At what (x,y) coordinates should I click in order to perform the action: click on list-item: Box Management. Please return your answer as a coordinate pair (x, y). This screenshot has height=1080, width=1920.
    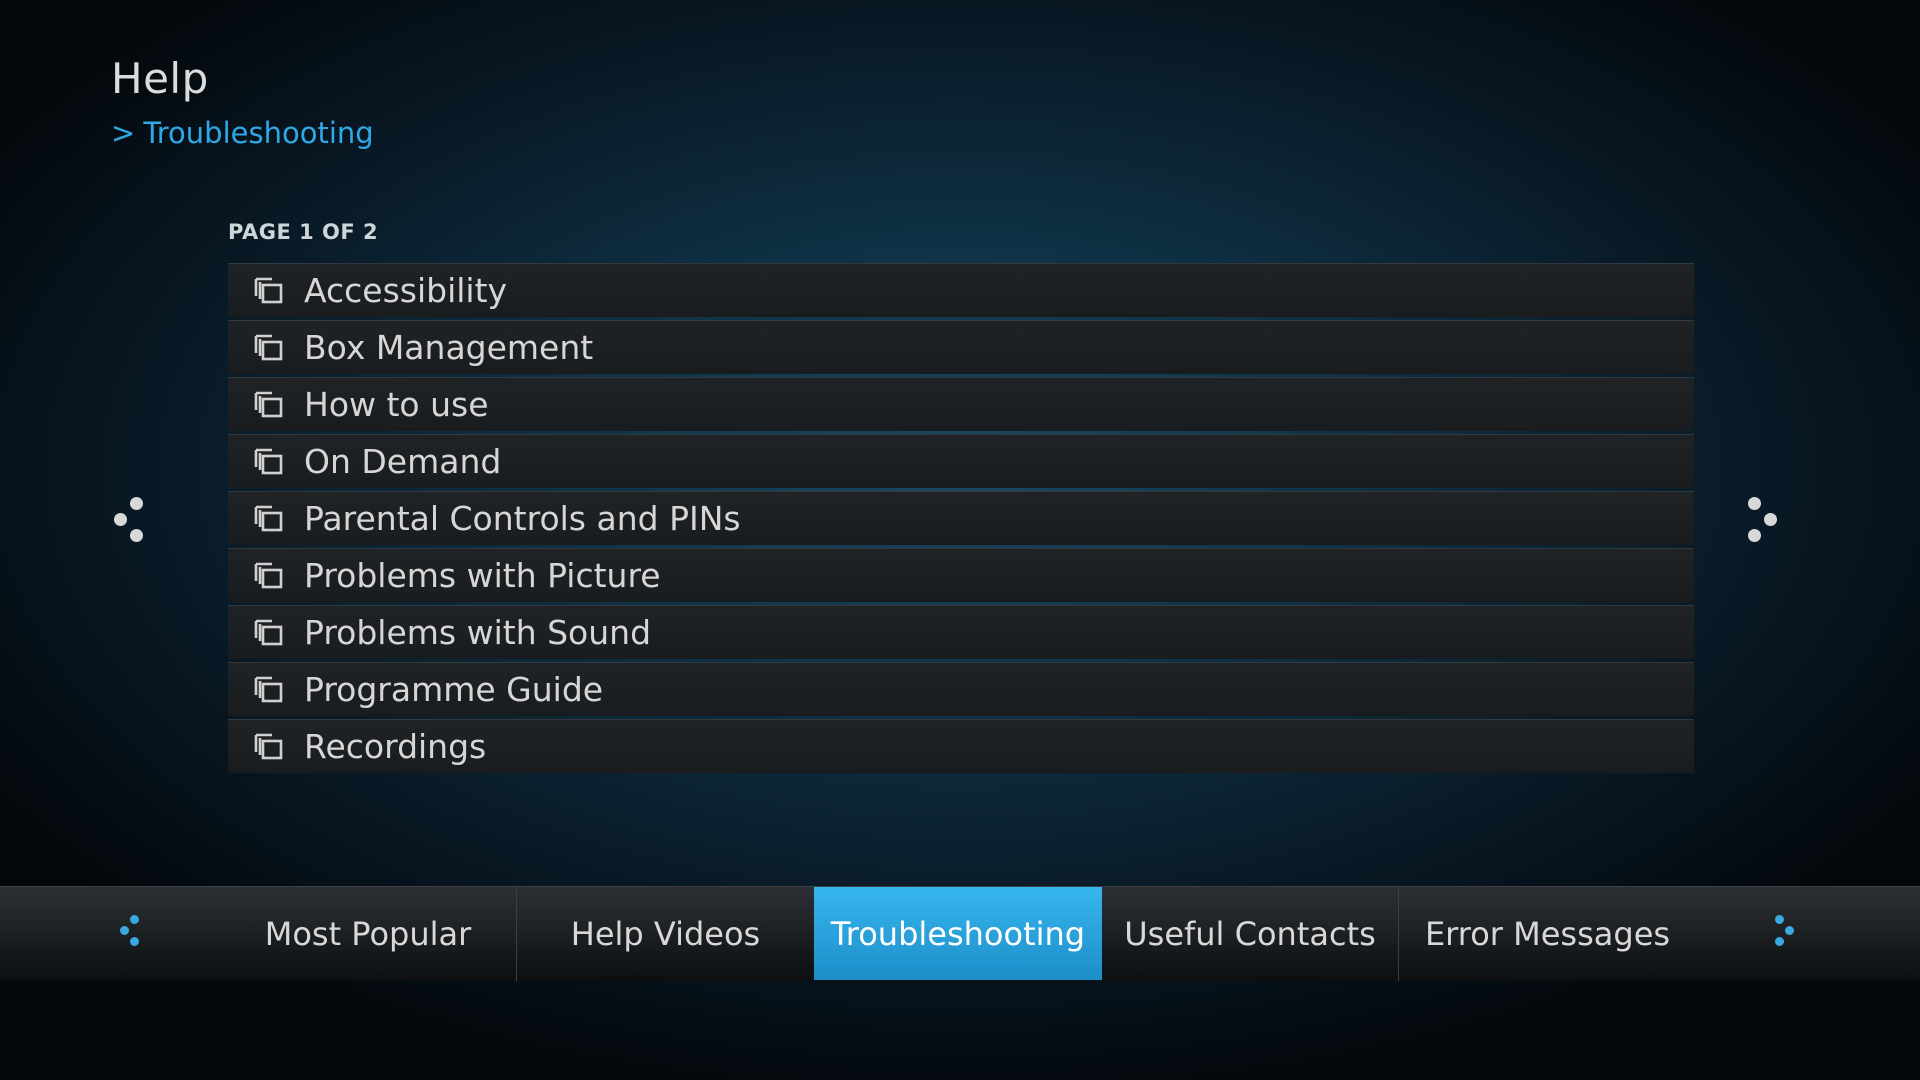
    Looking at the image, I should click on (961, 347).